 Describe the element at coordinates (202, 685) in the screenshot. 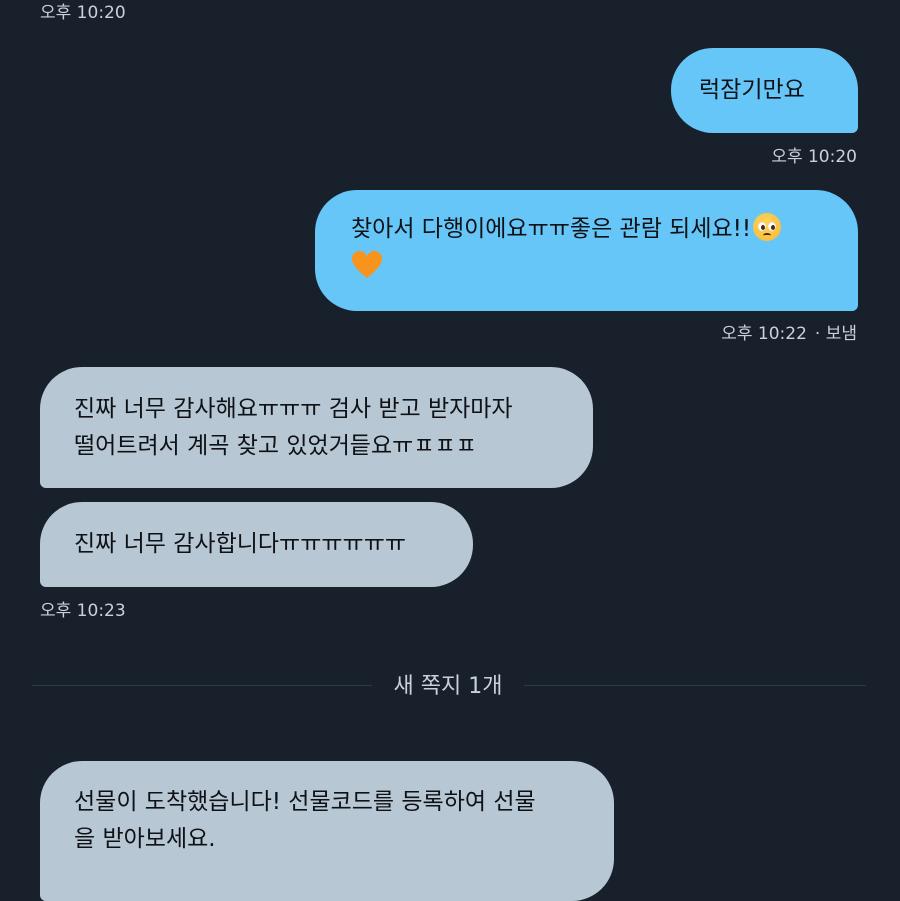

I see `divider-line-left` at that location.